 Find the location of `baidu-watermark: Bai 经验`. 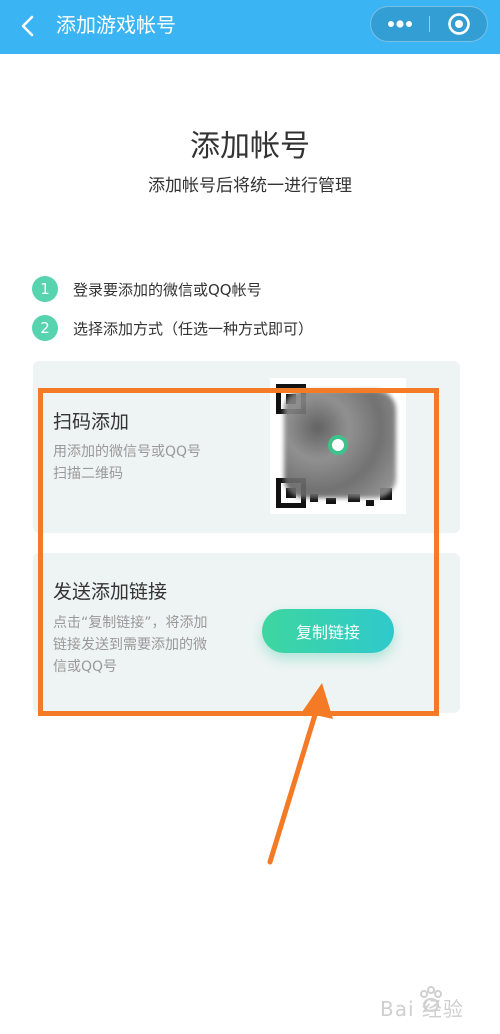

baidu-watermark: Bai 经验 is located at coordinates (437, 1002).